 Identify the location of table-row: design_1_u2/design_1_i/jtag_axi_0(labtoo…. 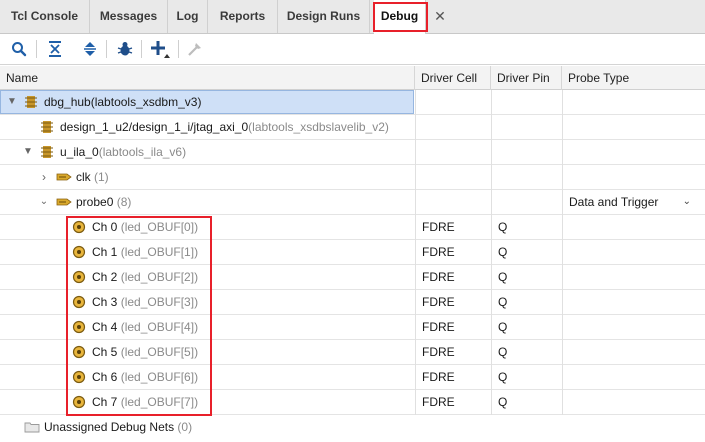
(352, 127).